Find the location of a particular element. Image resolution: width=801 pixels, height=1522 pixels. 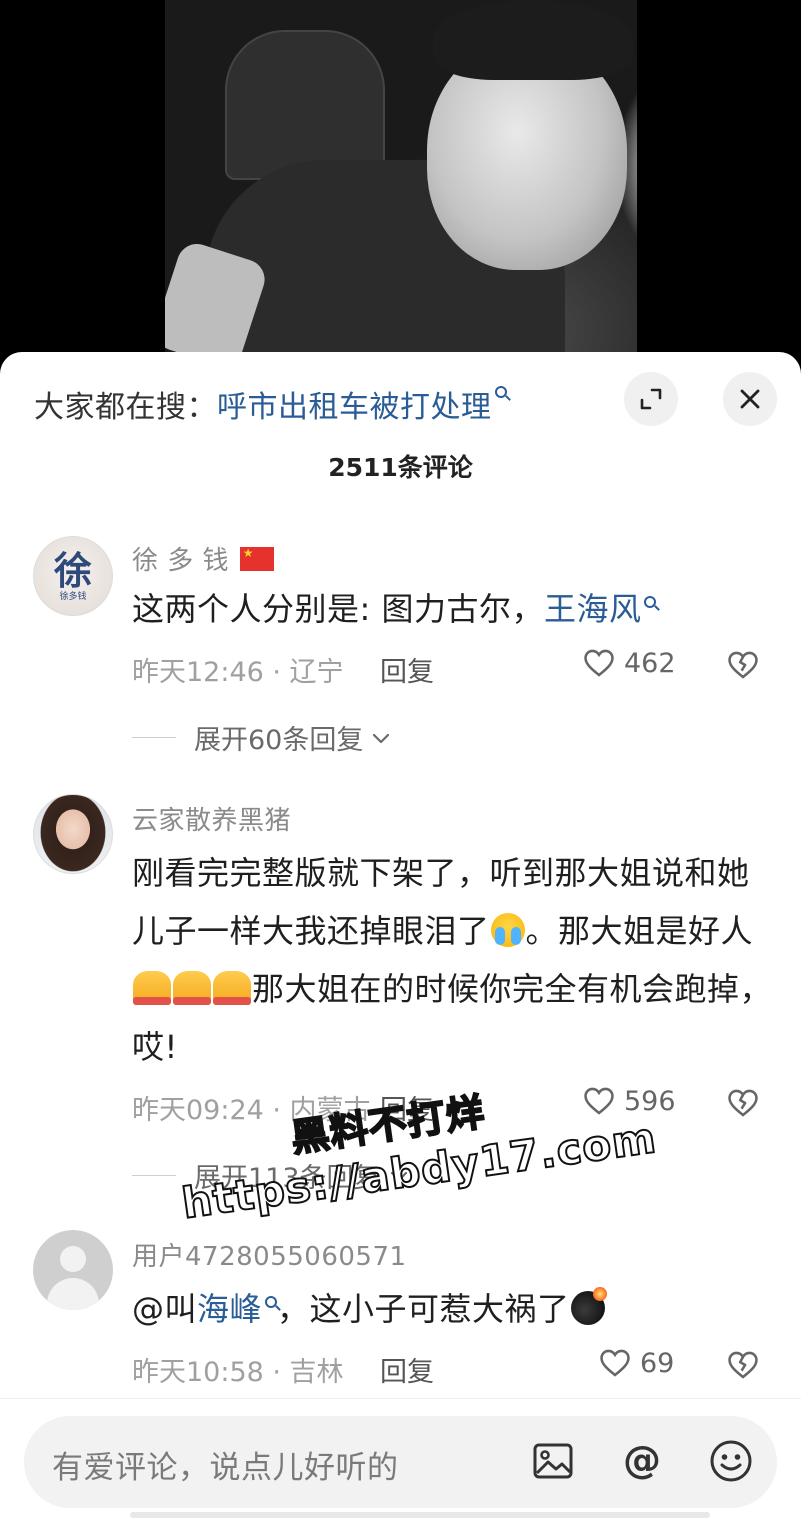

close-icon is located at coordinates (750, 399).